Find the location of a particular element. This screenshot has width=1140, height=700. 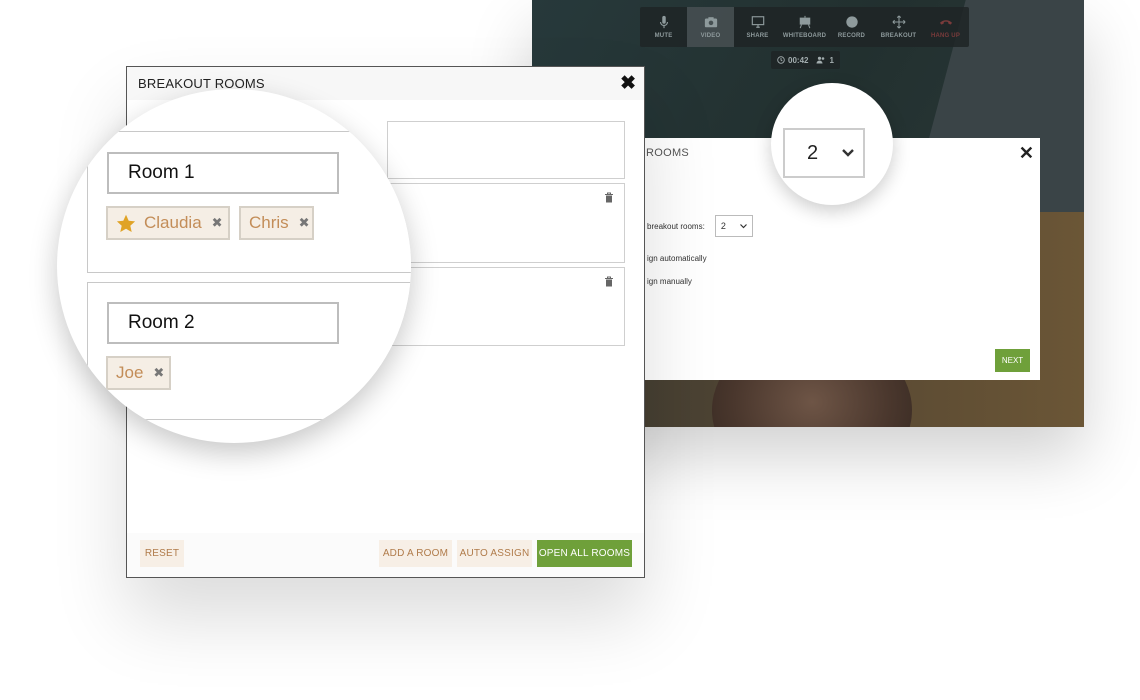

setup-close-icon: ✕ is located at coordinates (1026, 153).